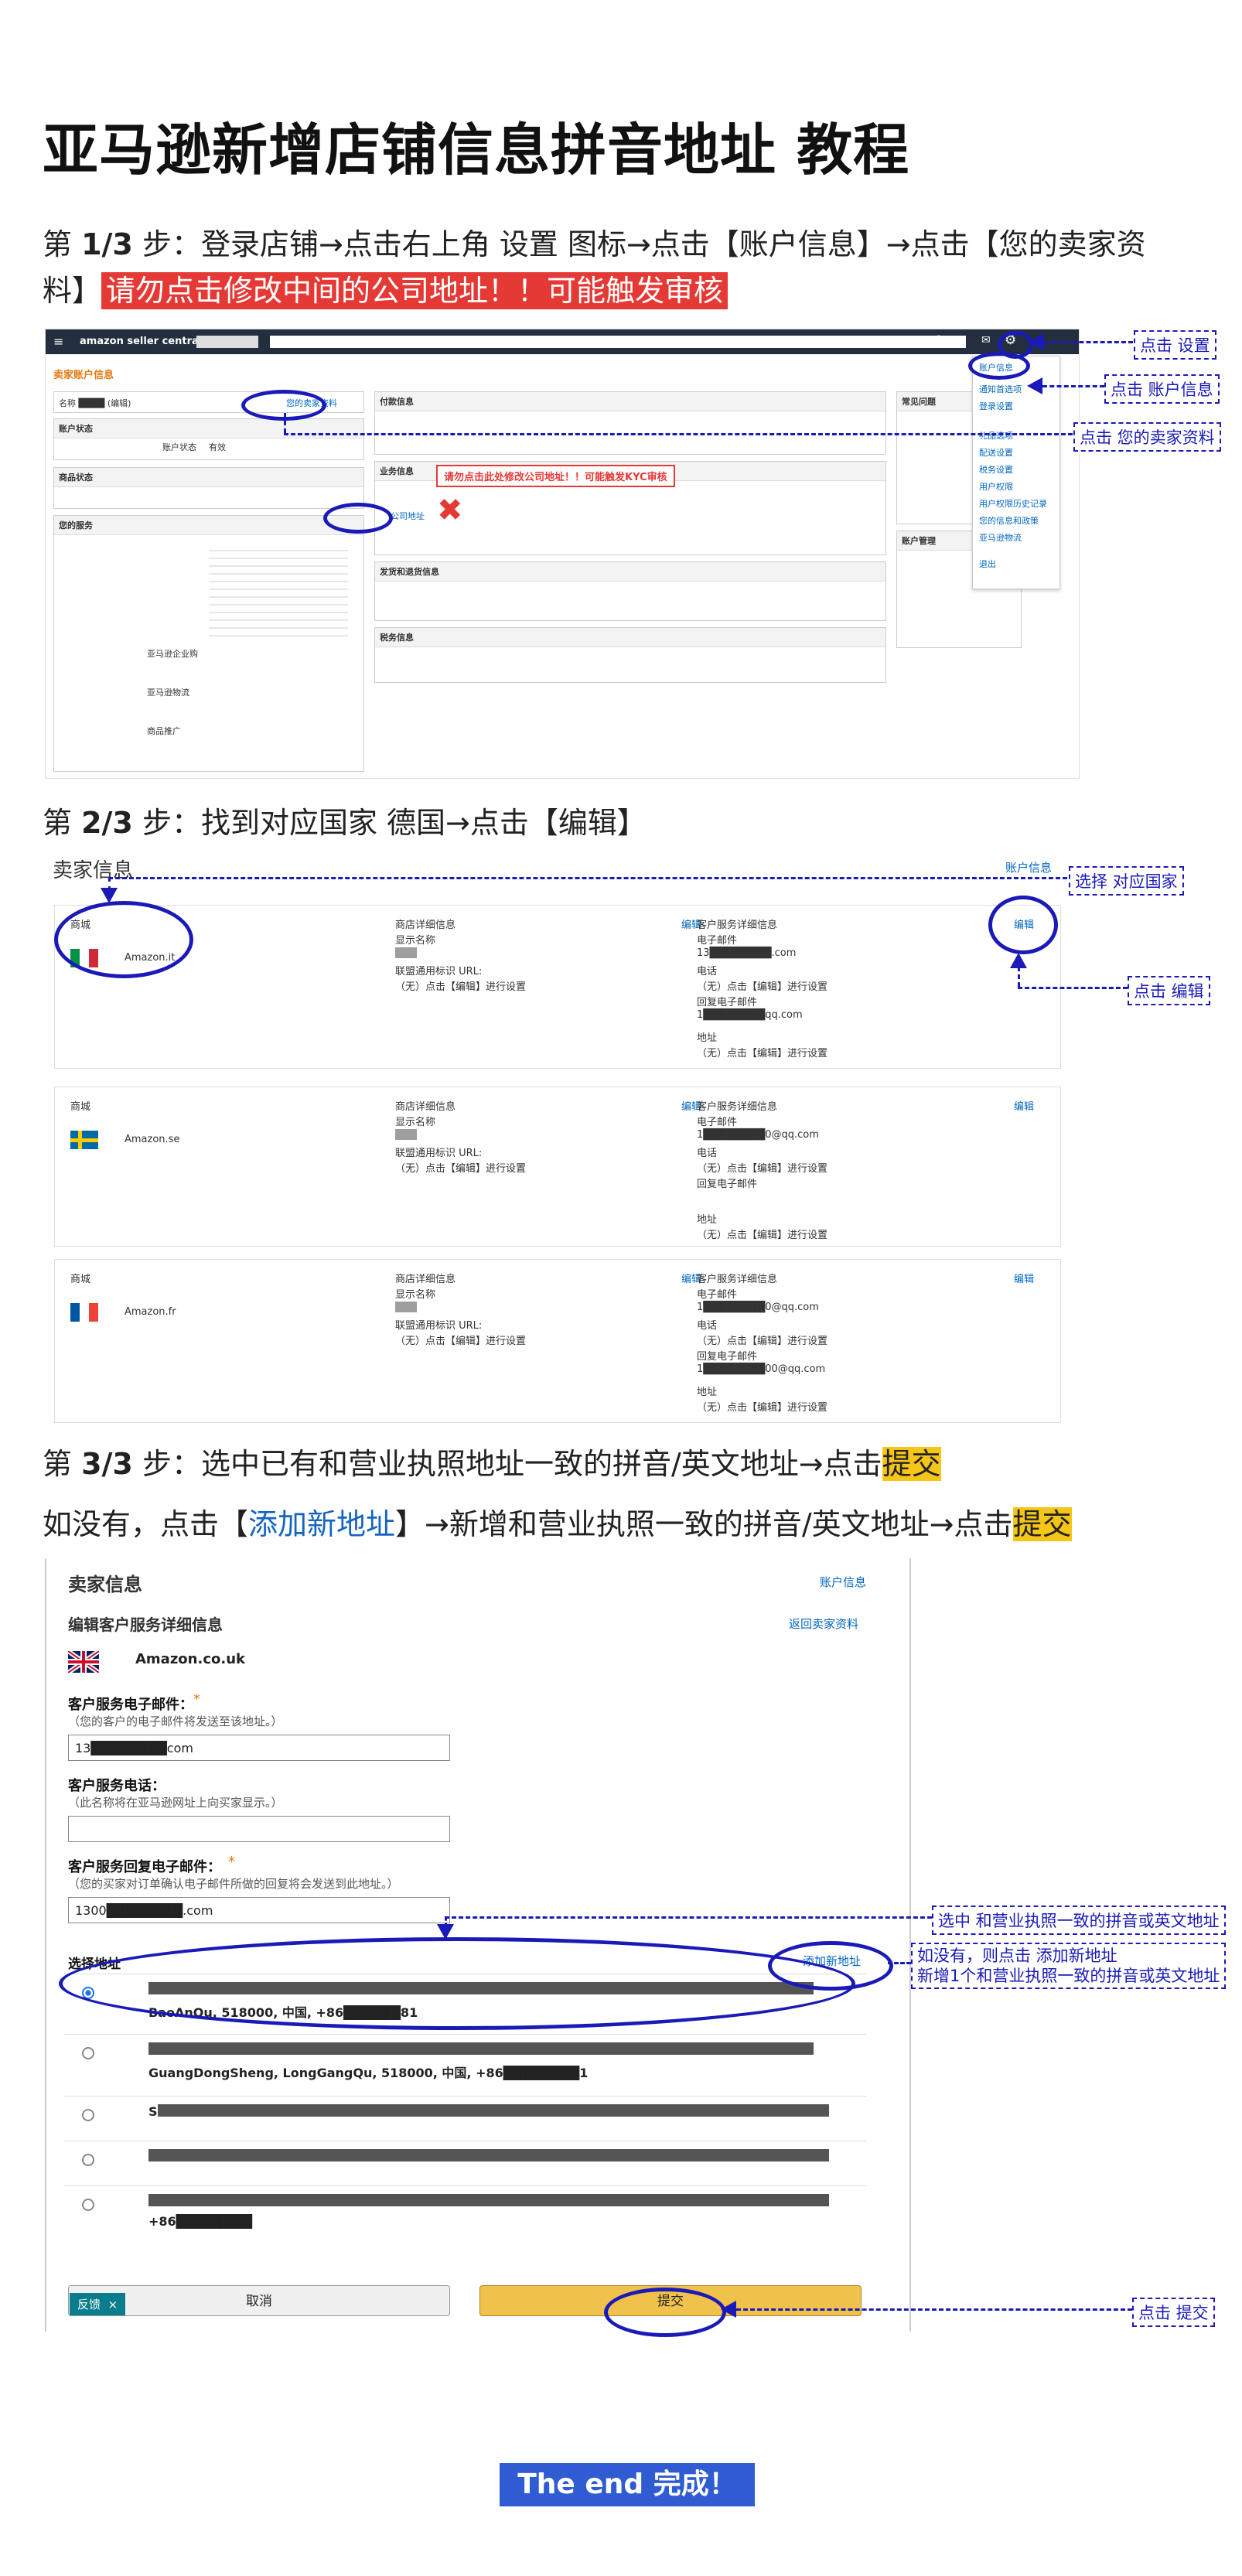 This screenshot has height=2576, width=1242. Describe the element at coordinates (406, 1307) in the screenshot. I see `redacted-display-name` at that location.